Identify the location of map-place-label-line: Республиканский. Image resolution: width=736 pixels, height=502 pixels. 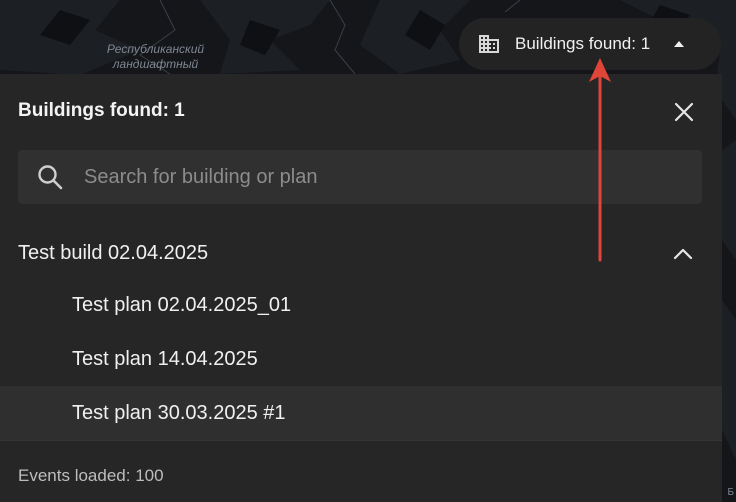
(155, 49).